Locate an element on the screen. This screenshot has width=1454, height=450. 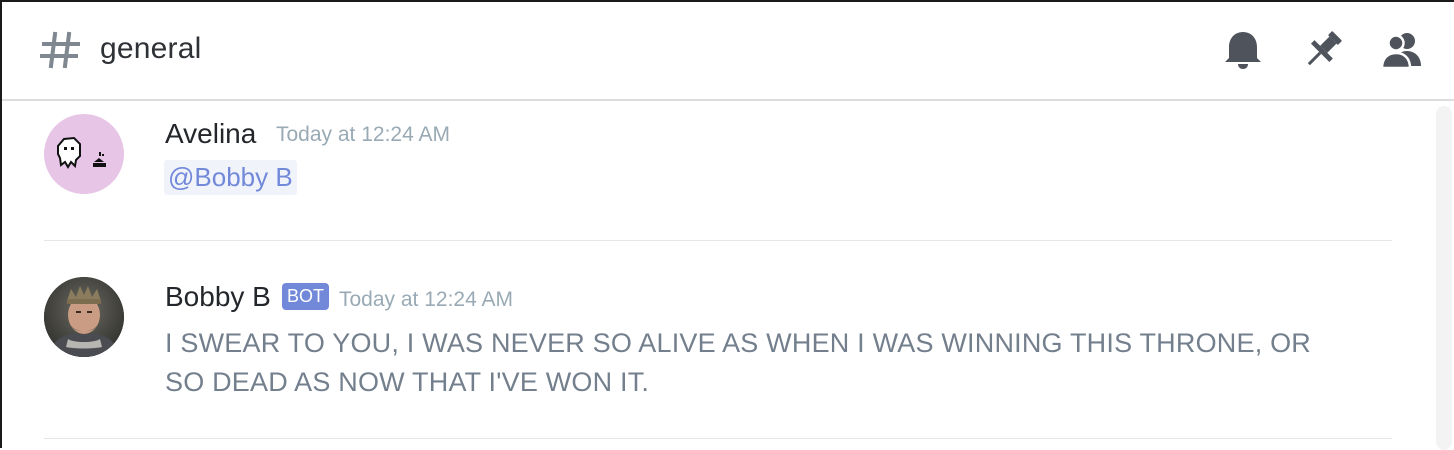
message-divider is located at coordinates (718, 438).